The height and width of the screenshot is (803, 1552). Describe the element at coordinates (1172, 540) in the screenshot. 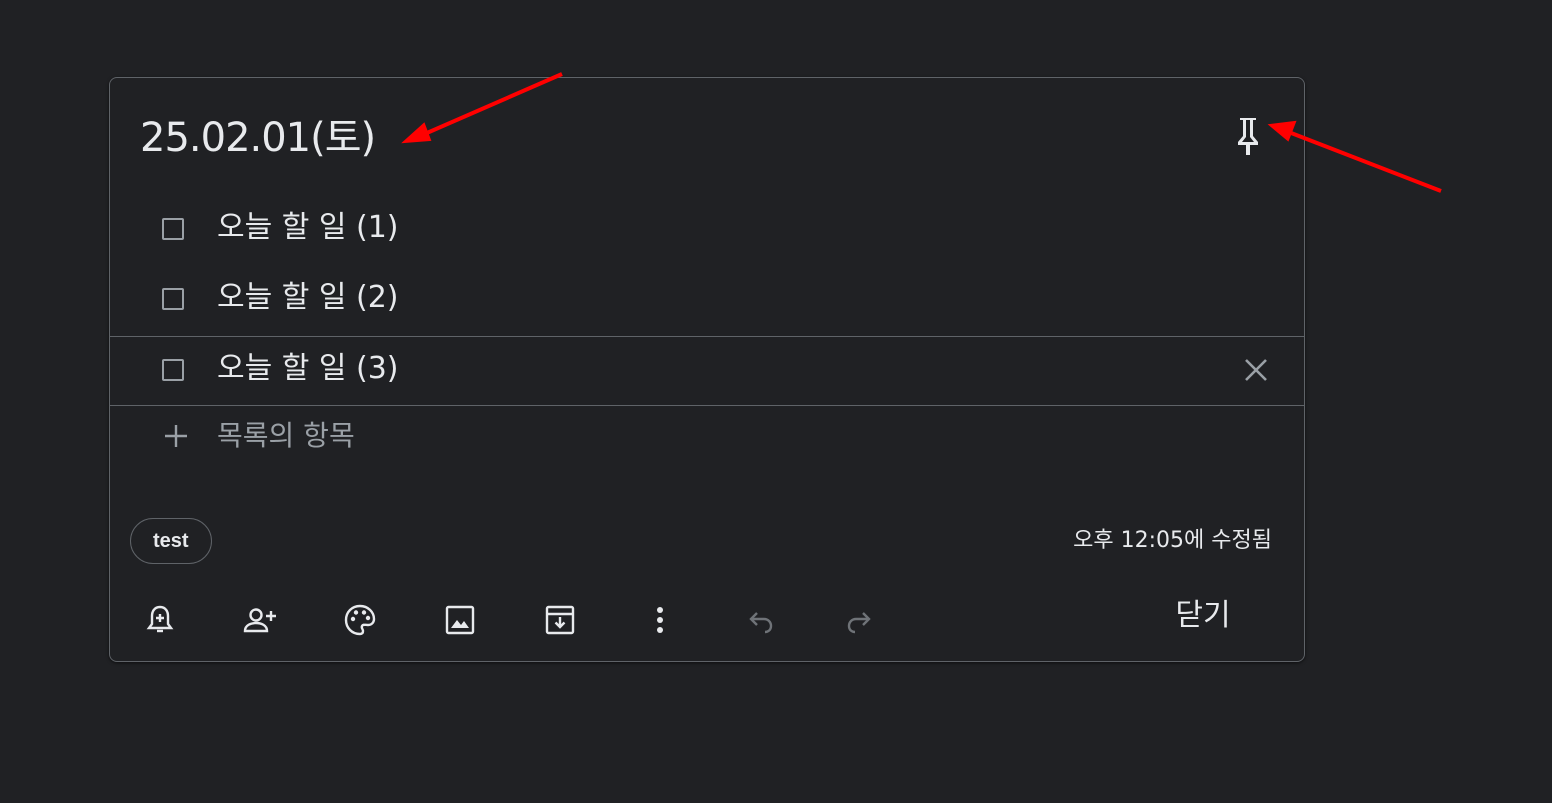

I see `edited-timestamp: 오후 12:05에 수정됨` at that location.